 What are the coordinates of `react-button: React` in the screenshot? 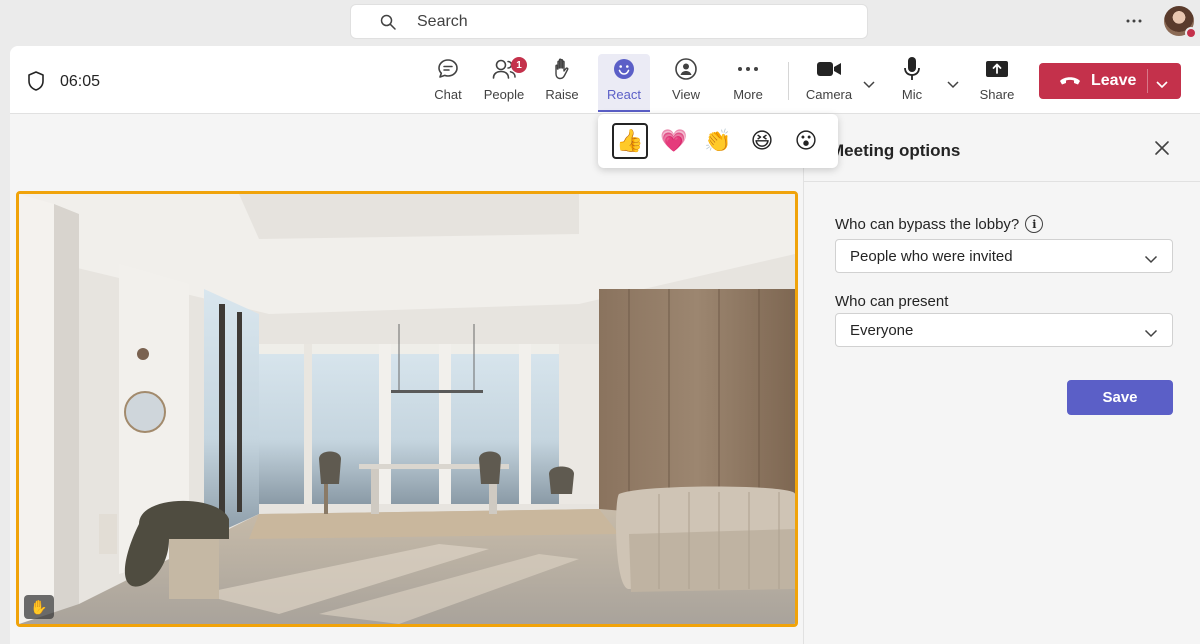 It's located at (624, 83).